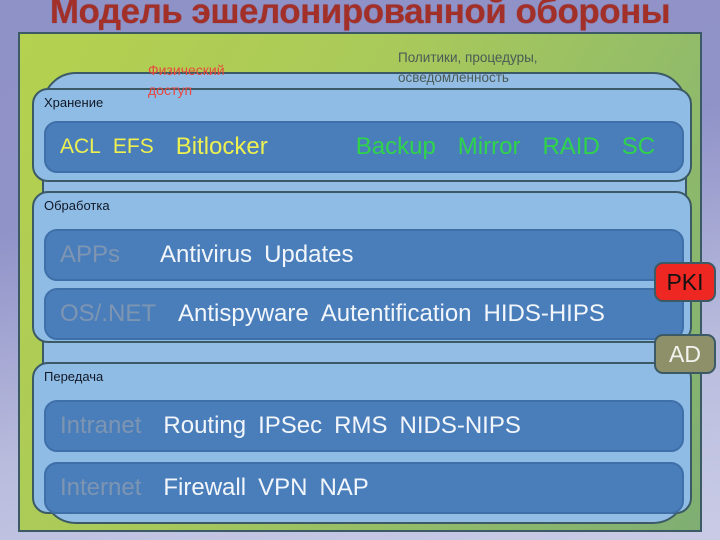  I want to click on tech-item-os-net: OS/.NET, so click(108, 314).